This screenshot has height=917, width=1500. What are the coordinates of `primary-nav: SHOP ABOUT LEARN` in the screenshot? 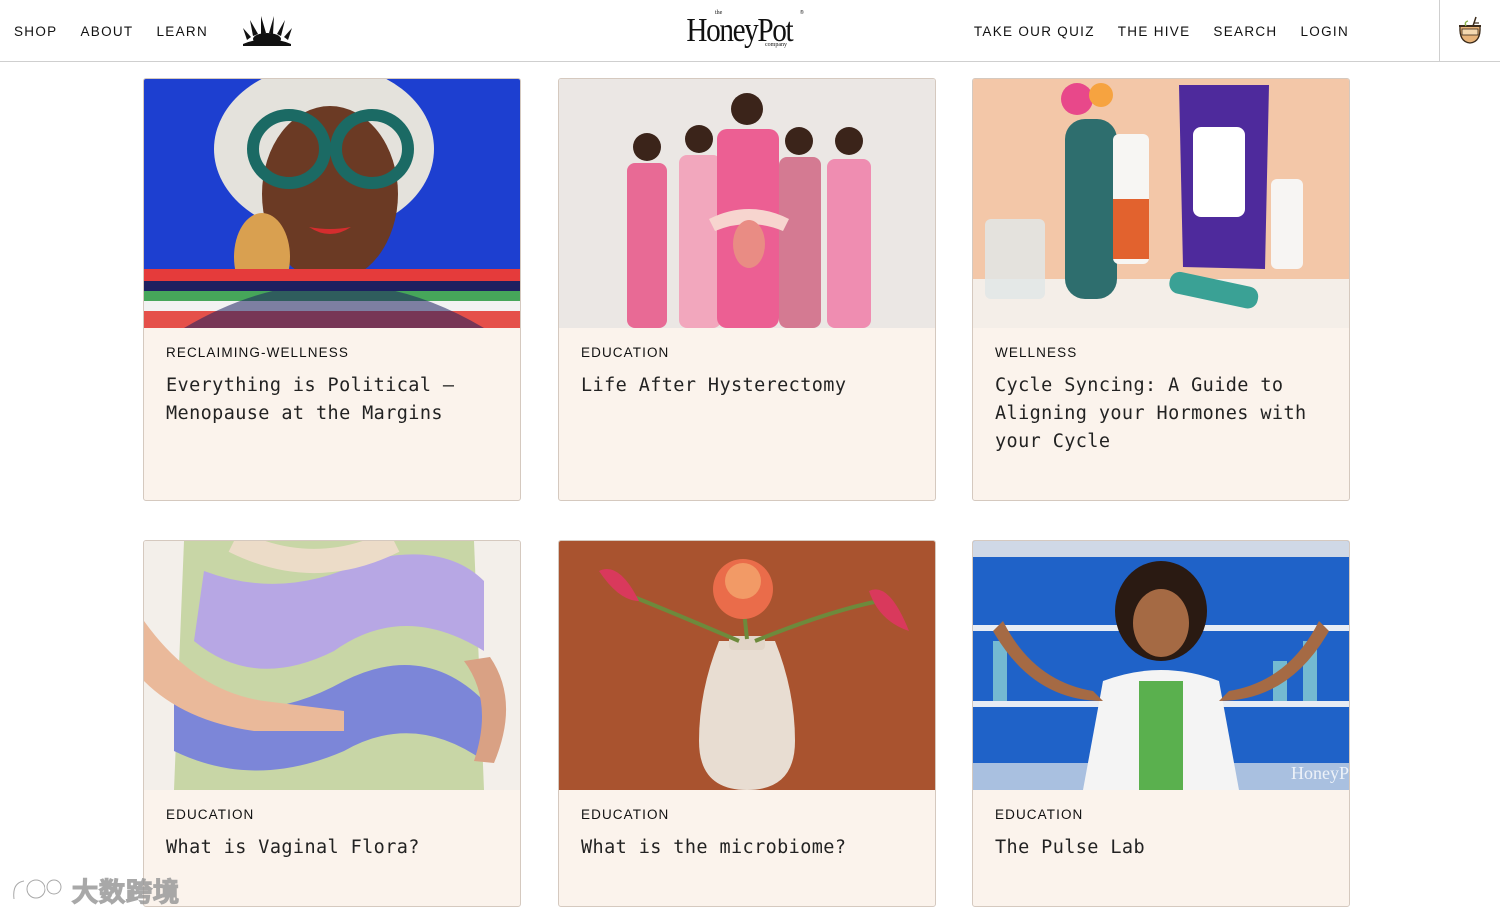 It's located at (153, 31).